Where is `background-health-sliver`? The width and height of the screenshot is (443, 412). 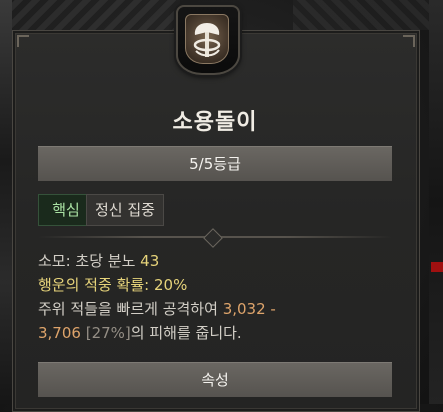 background-health-sliver is located at coordinates (437, 267).